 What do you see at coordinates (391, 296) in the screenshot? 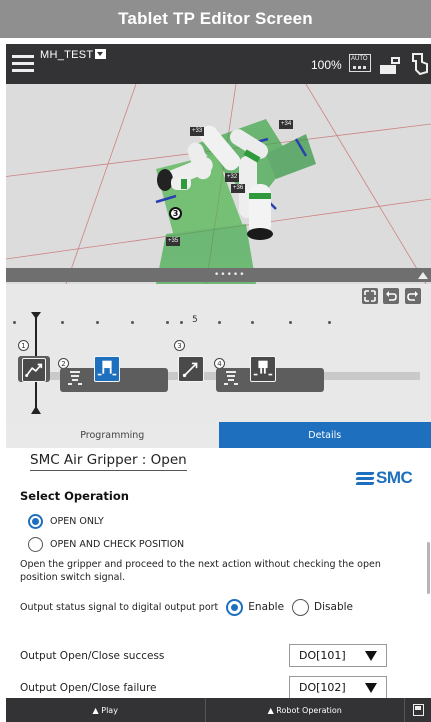
I see `undo-icon` at bounding box center [391, 296].